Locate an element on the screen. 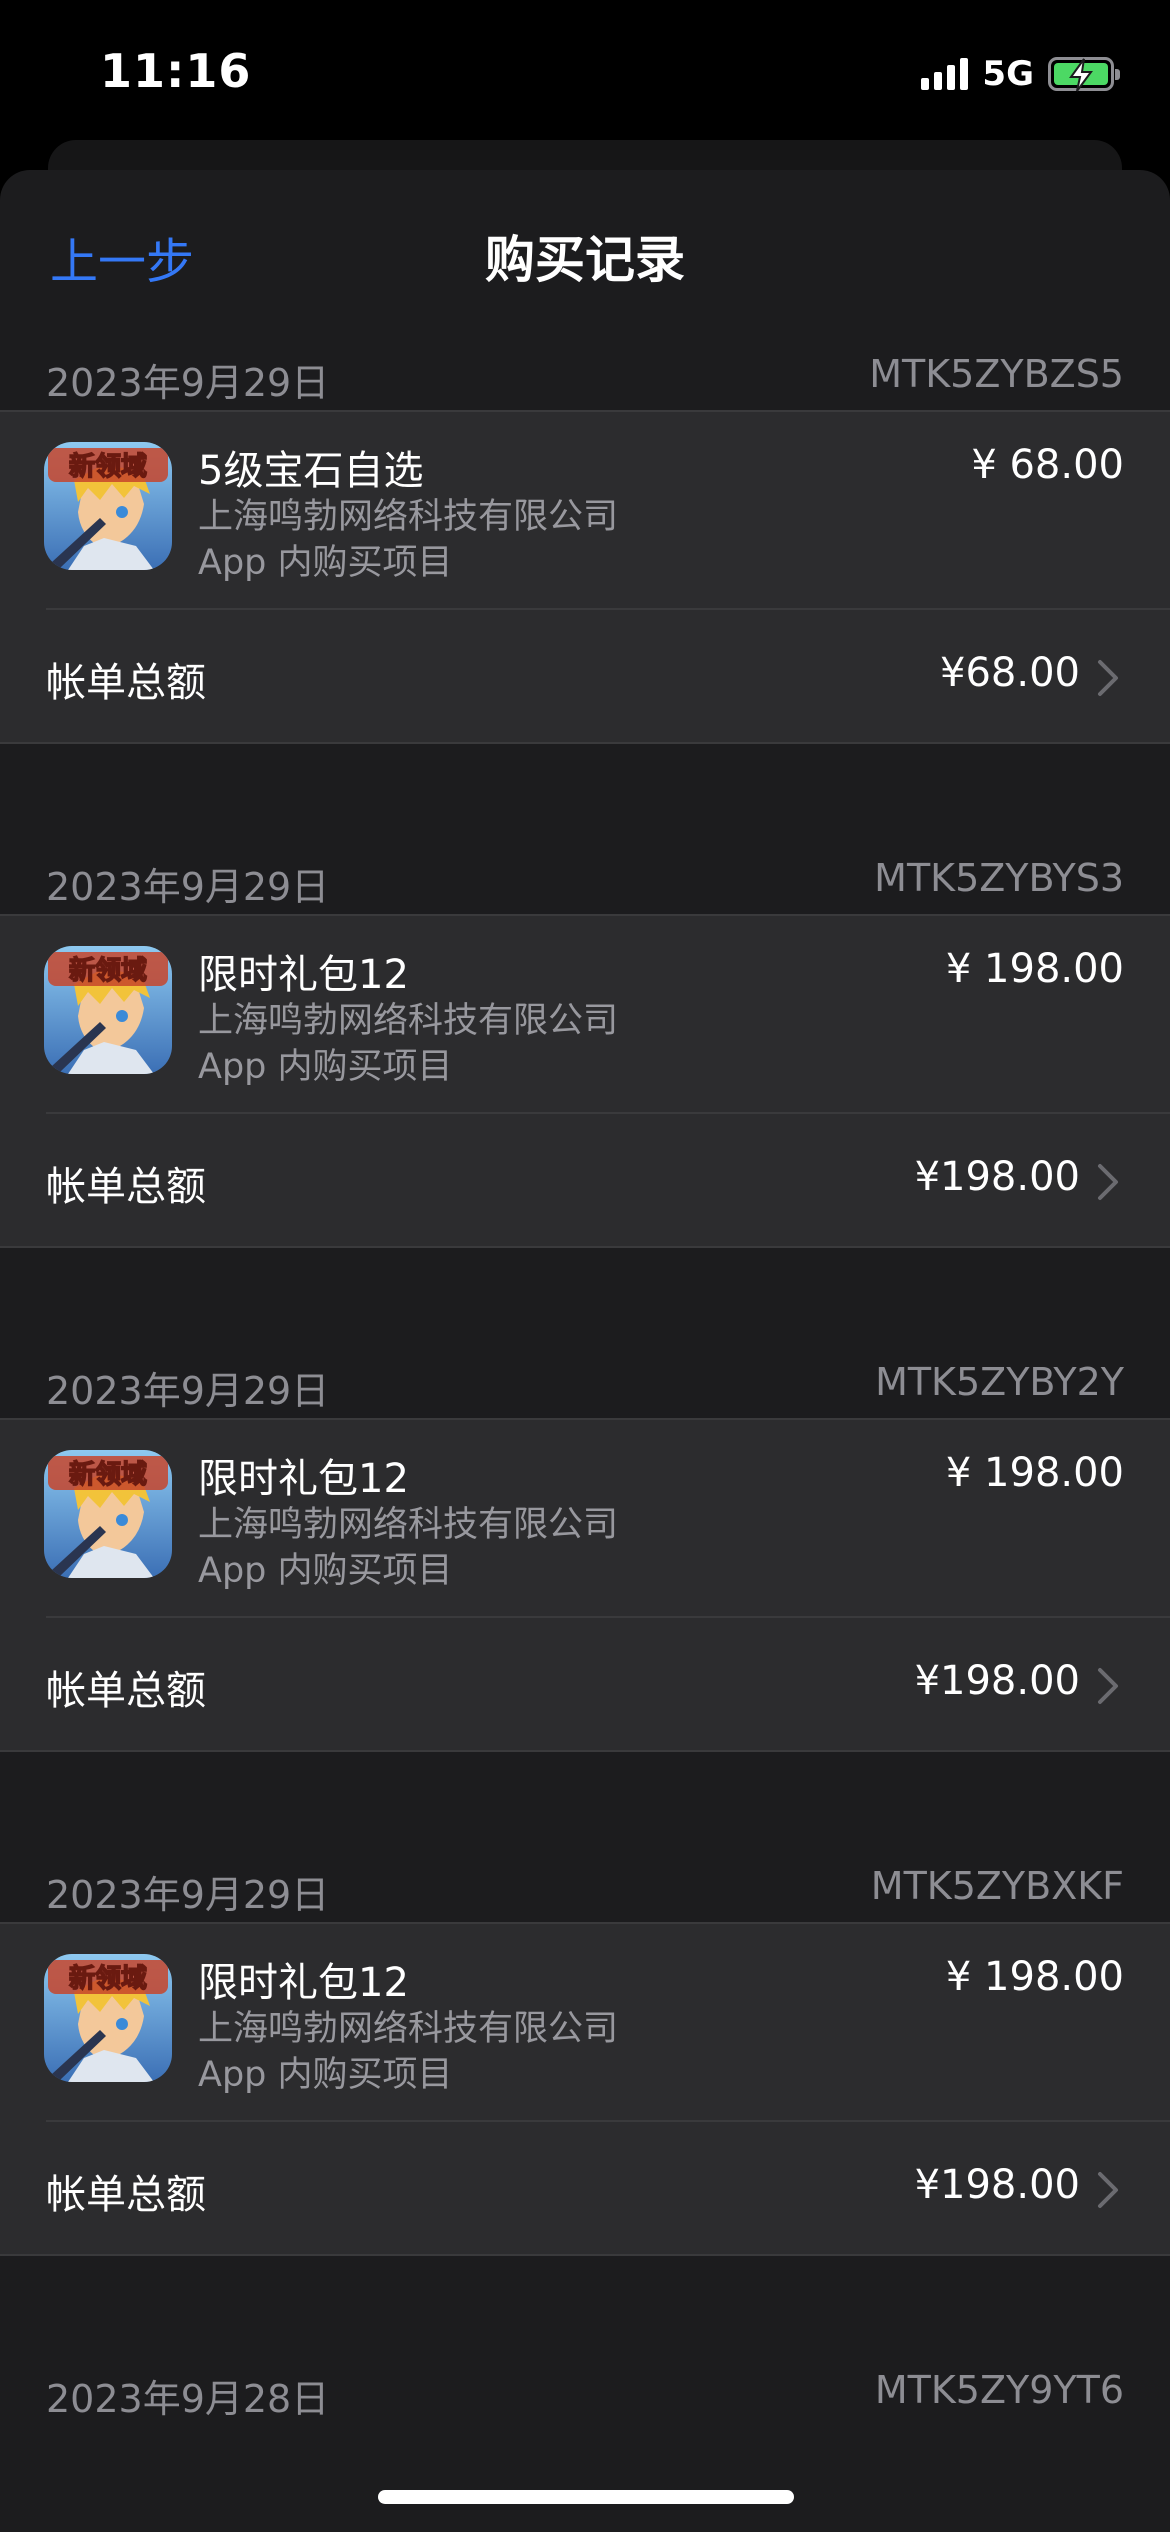 This screenshot has width=1170, height=2532. battery-icon is located at coordinates (1084, 74).